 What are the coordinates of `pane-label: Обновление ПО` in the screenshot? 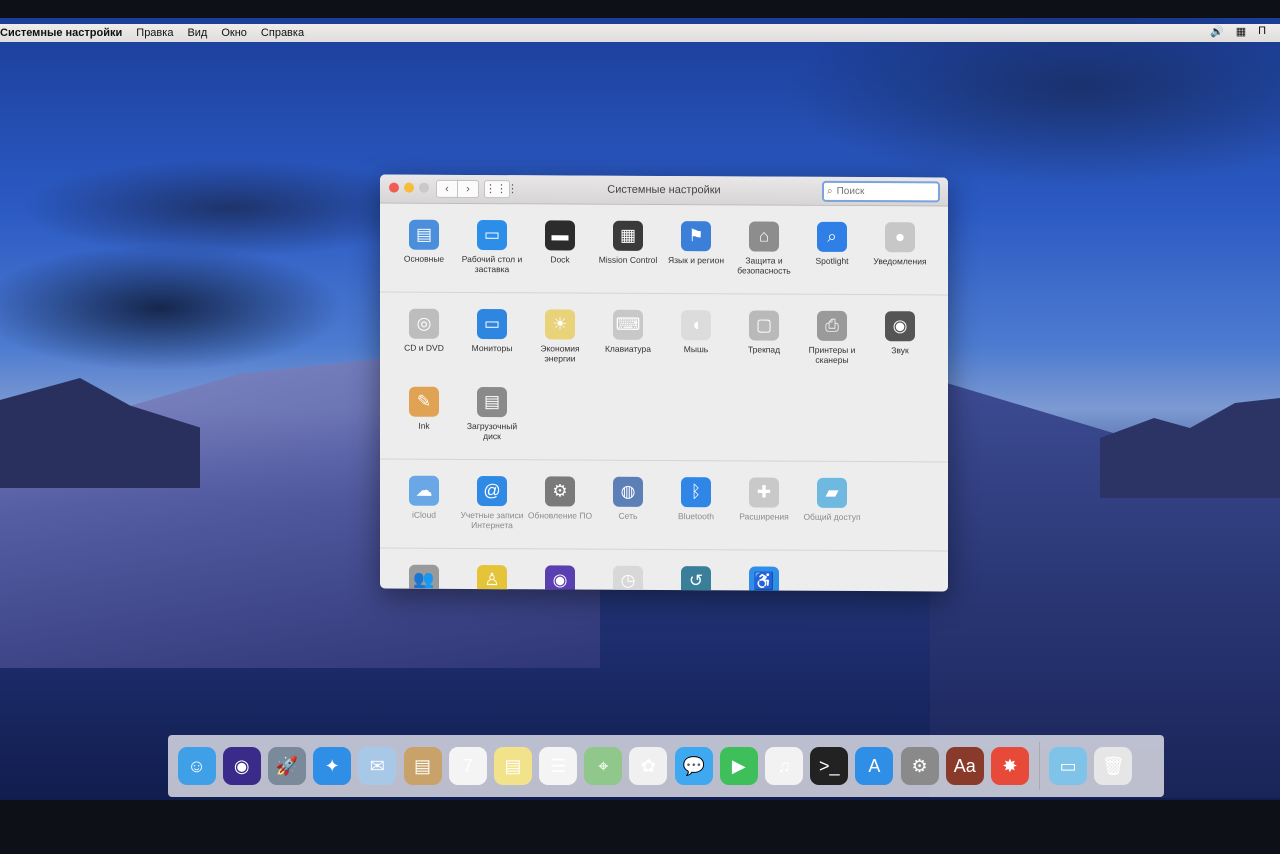 It's located at (560, 515).